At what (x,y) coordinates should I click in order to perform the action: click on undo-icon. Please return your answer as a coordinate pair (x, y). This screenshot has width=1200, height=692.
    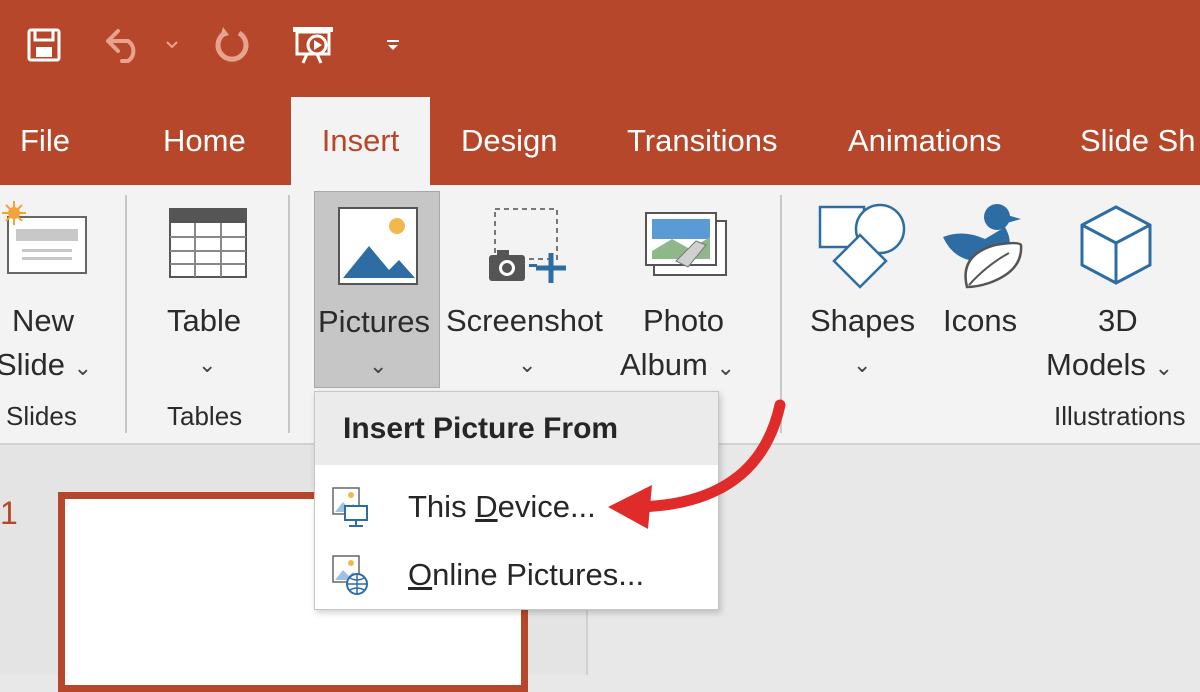
    Looking at the image, I should click on (125, 45).